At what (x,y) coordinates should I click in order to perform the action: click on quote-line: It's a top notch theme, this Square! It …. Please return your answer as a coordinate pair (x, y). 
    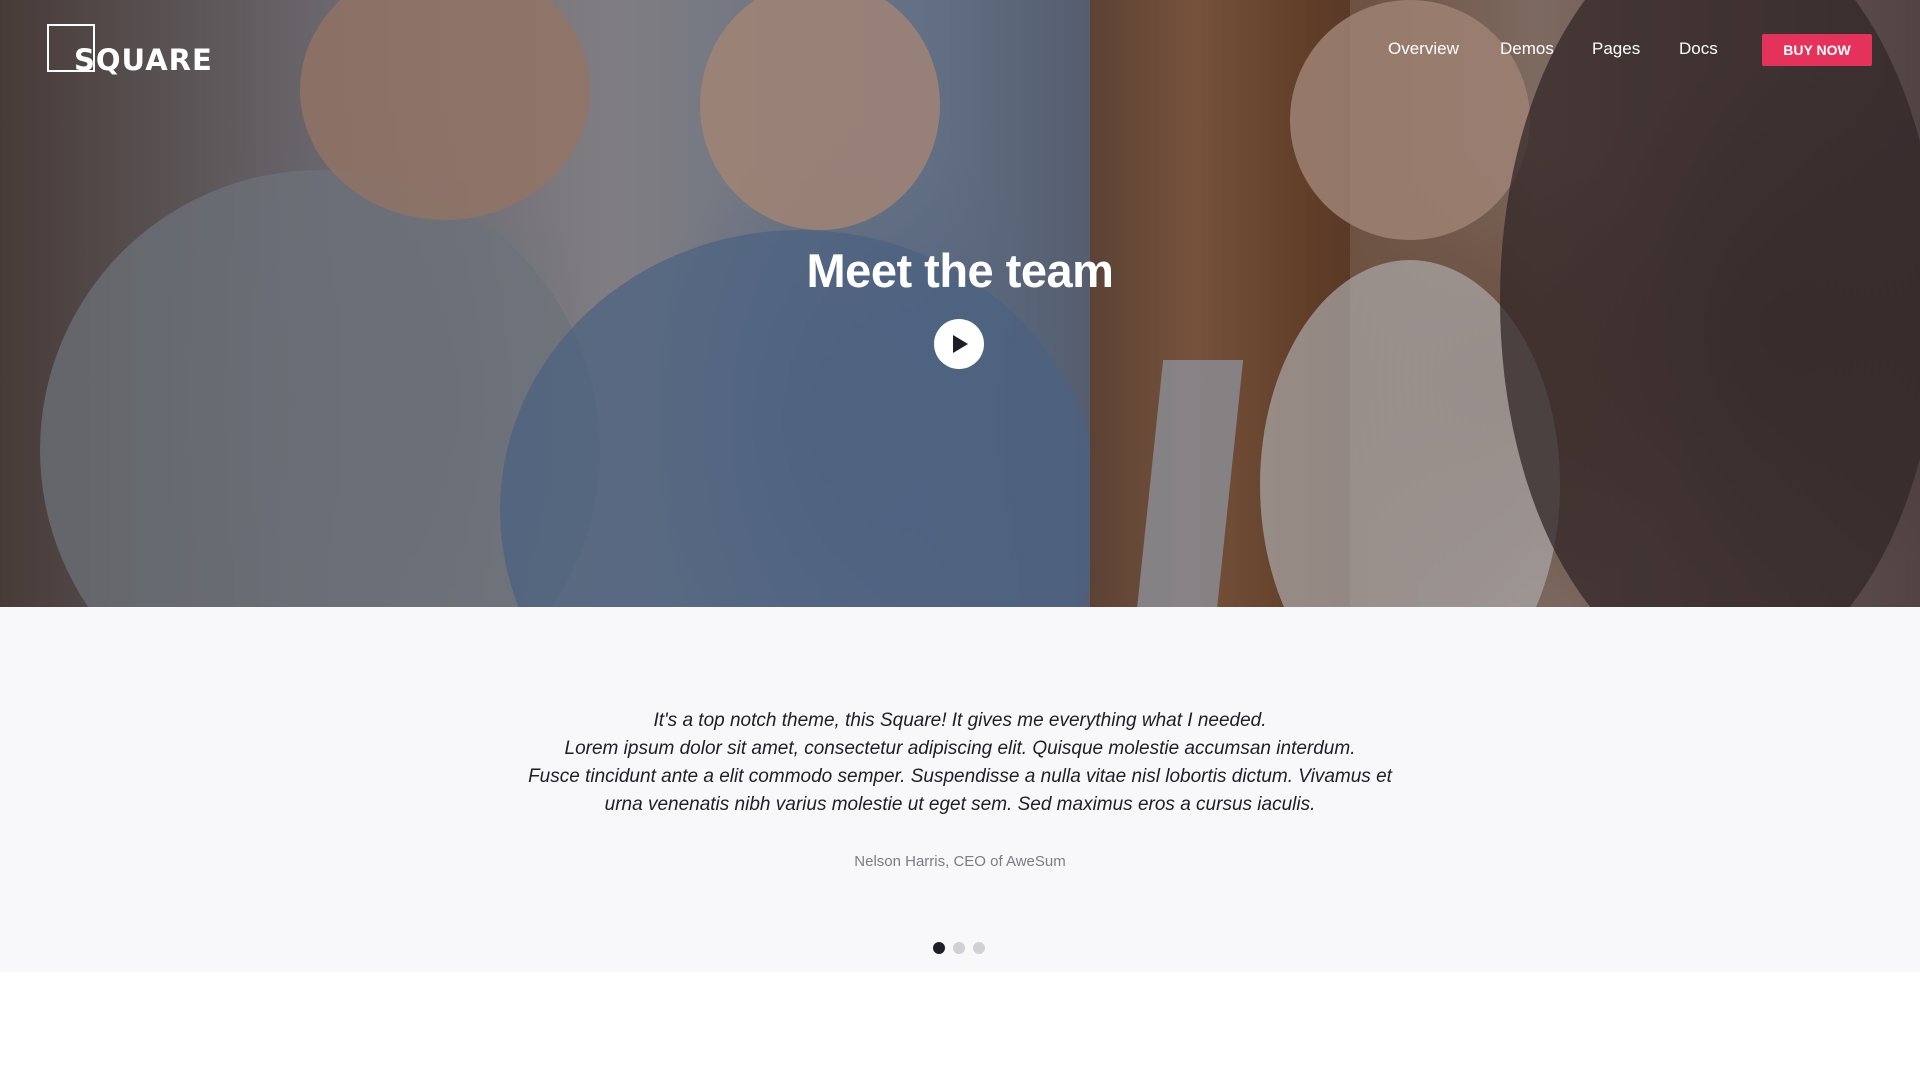
    Looking at the image, I should click on (960, 720).